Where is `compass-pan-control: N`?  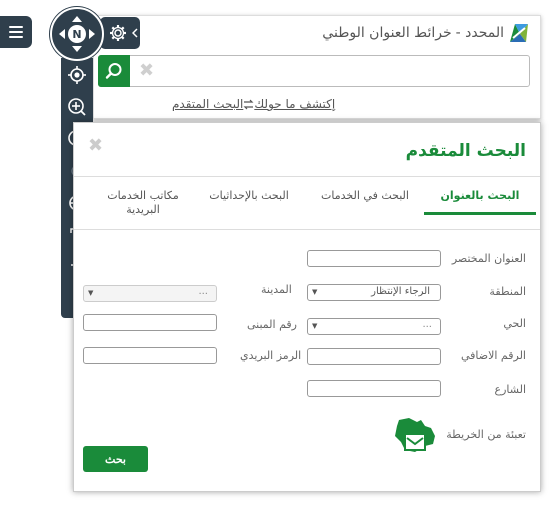
compass-pan-control: N is located at coordinates (77, 34).